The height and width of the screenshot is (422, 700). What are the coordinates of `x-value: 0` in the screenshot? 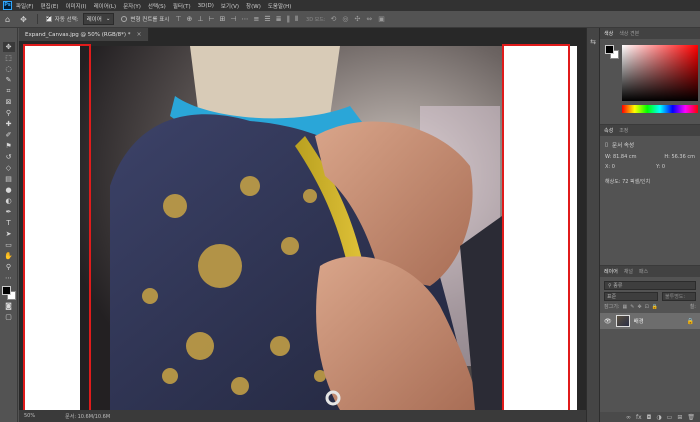 It's located at (613, 167).